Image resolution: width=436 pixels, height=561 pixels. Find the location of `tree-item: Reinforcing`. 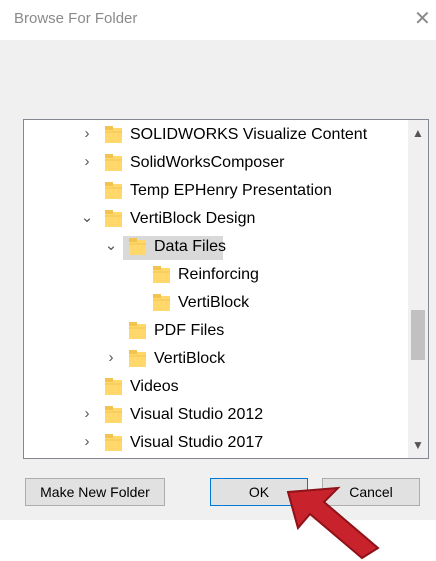

tree-item: Reinforcing is located at coordinates (216, 275).